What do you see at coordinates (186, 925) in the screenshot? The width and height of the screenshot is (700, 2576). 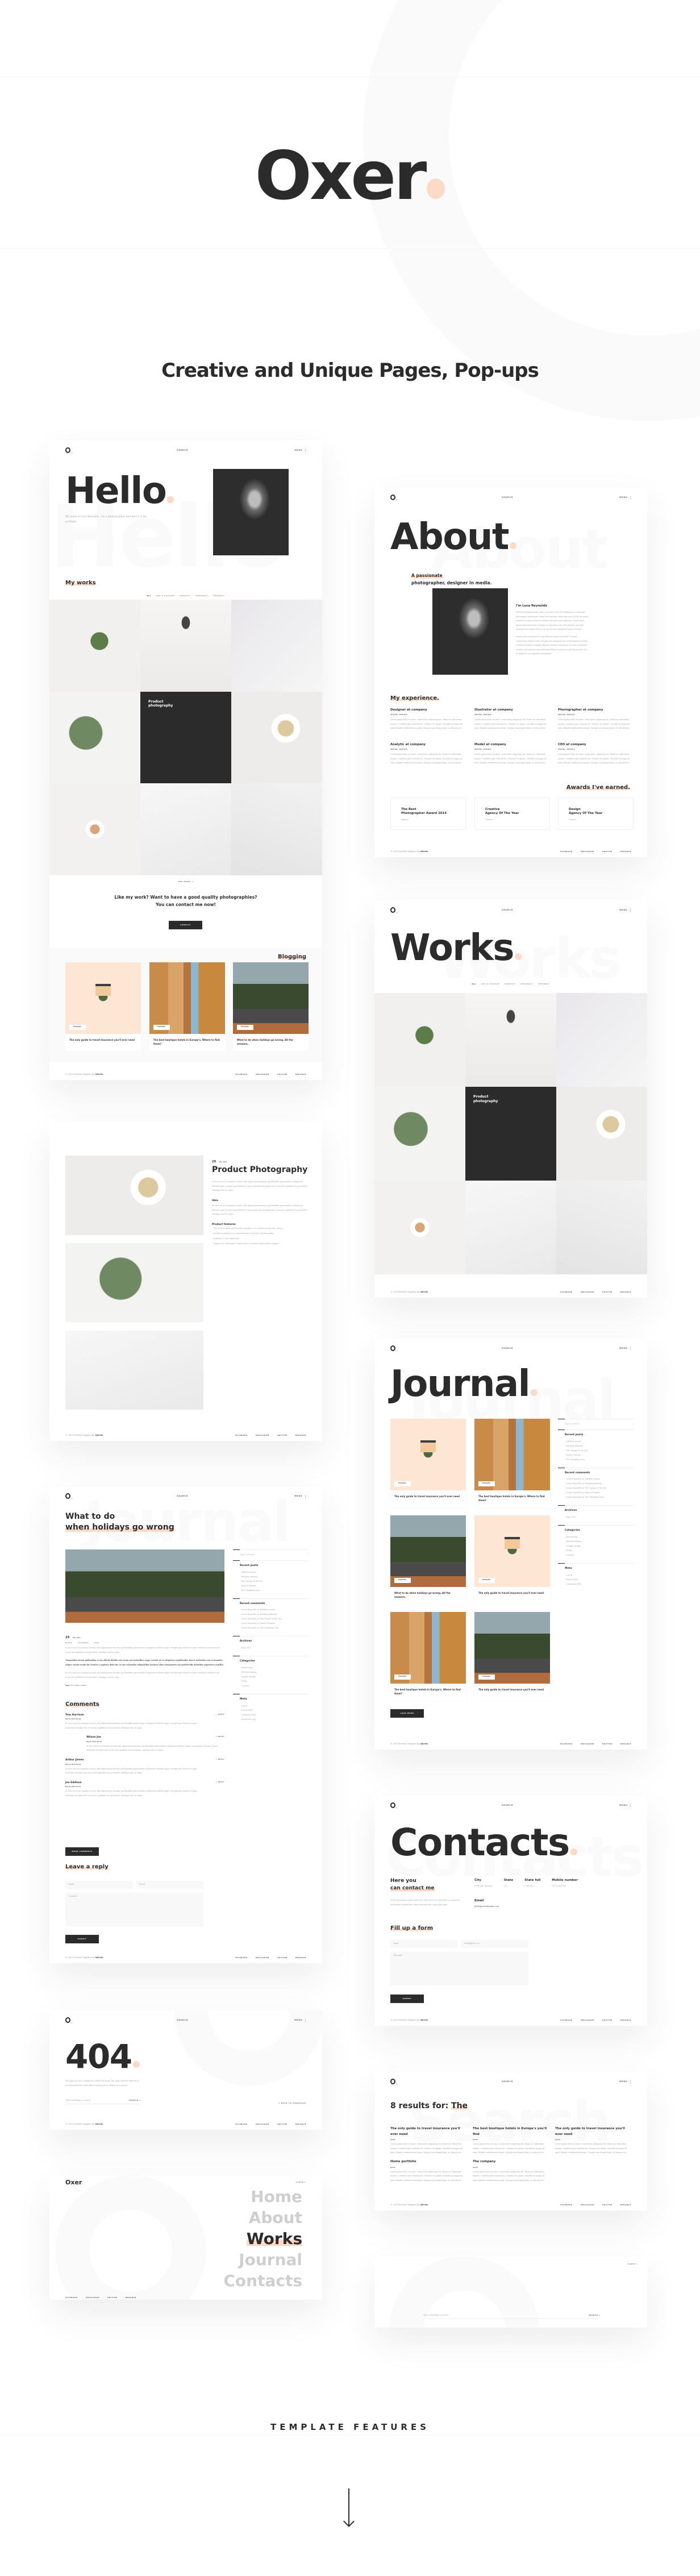 I see `contact-button: CONTACT` at bounding box center [186, 925].